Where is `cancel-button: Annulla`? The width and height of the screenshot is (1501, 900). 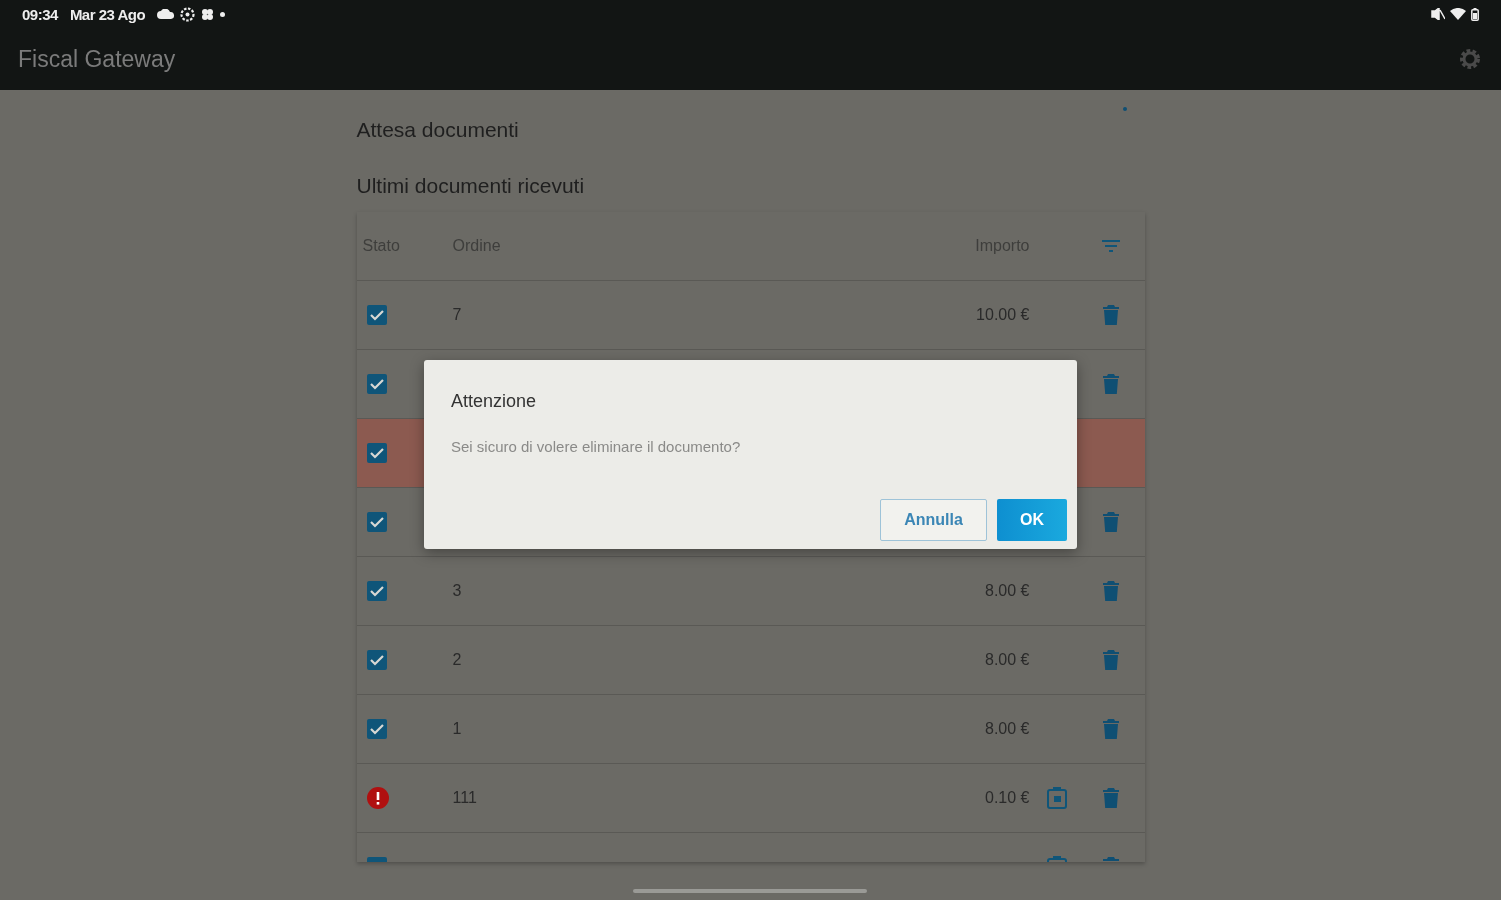 cancel-button: Annulla is located at coordinates (933, 520).